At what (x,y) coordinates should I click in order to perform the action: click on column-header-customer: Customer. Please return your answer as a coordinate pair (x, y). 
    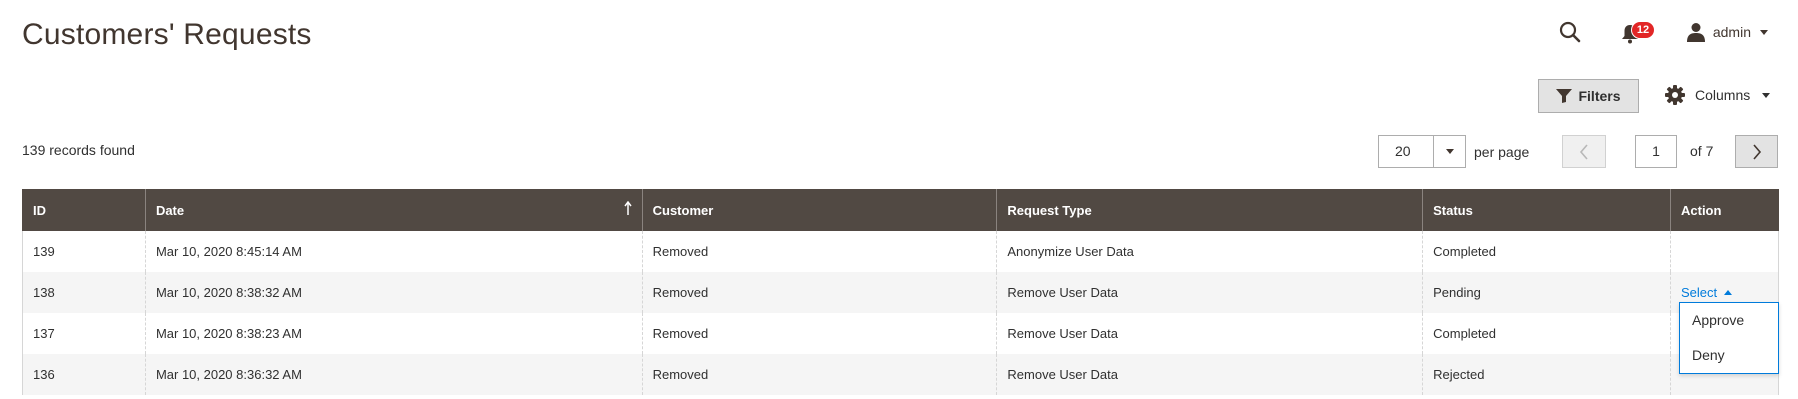
    Looking at the image, I should click on (819, 210).